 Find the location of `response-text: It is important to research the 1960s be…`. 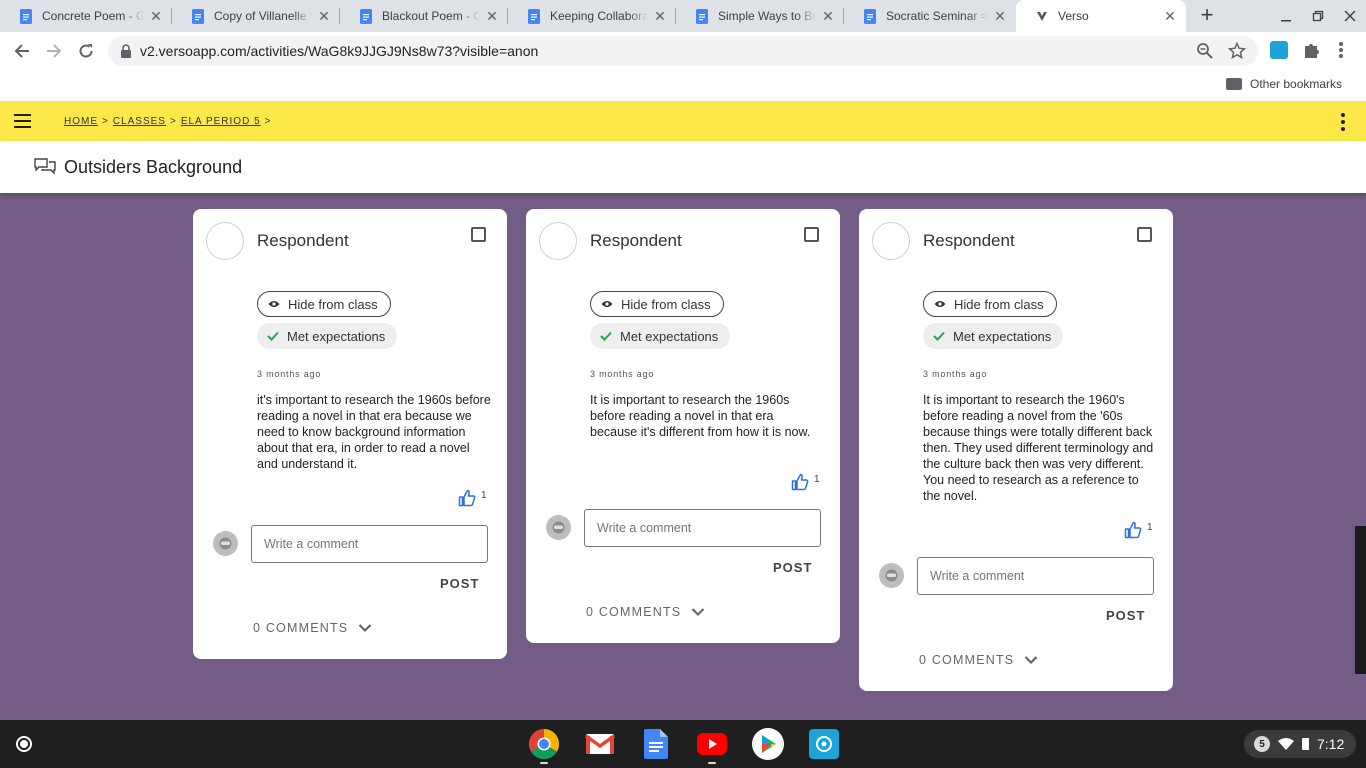

response-text: It is important to research the 1960s be… is located at coordinates (700, 416).